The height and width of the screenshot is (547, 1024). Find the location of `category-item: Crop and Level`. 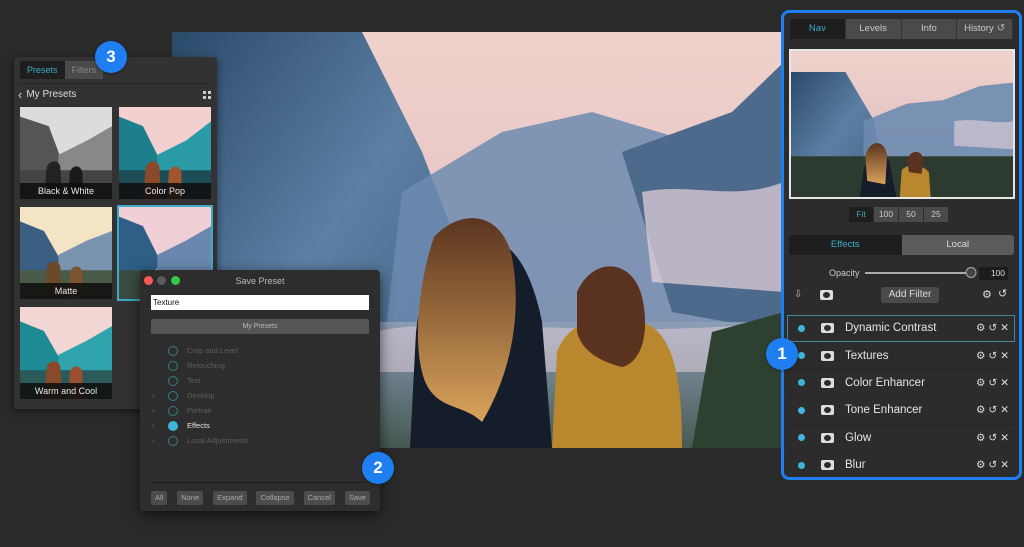

category-item: Crop and Level is located at coordinates (257, 350).